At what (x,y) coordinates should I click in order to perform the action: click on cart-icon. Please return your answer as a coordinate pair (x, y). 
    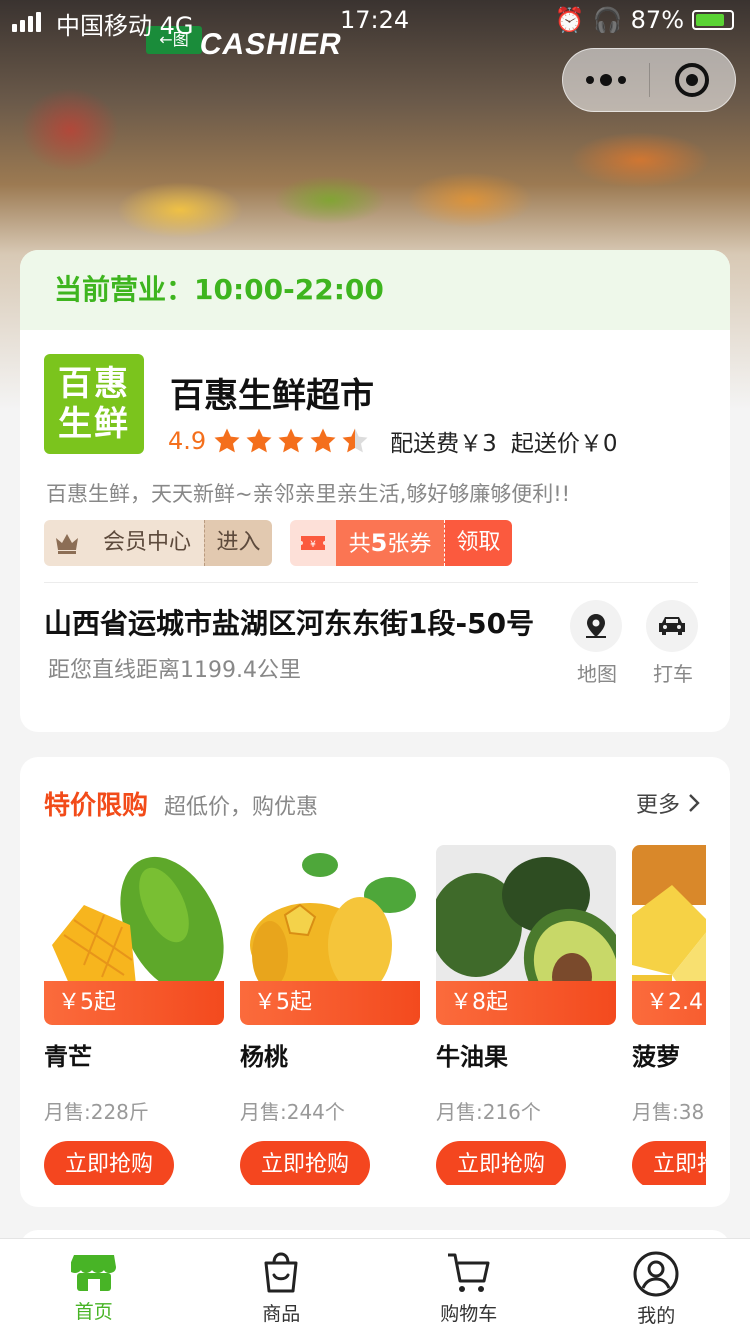
    Looking at the image, I should click on (468, 1272).